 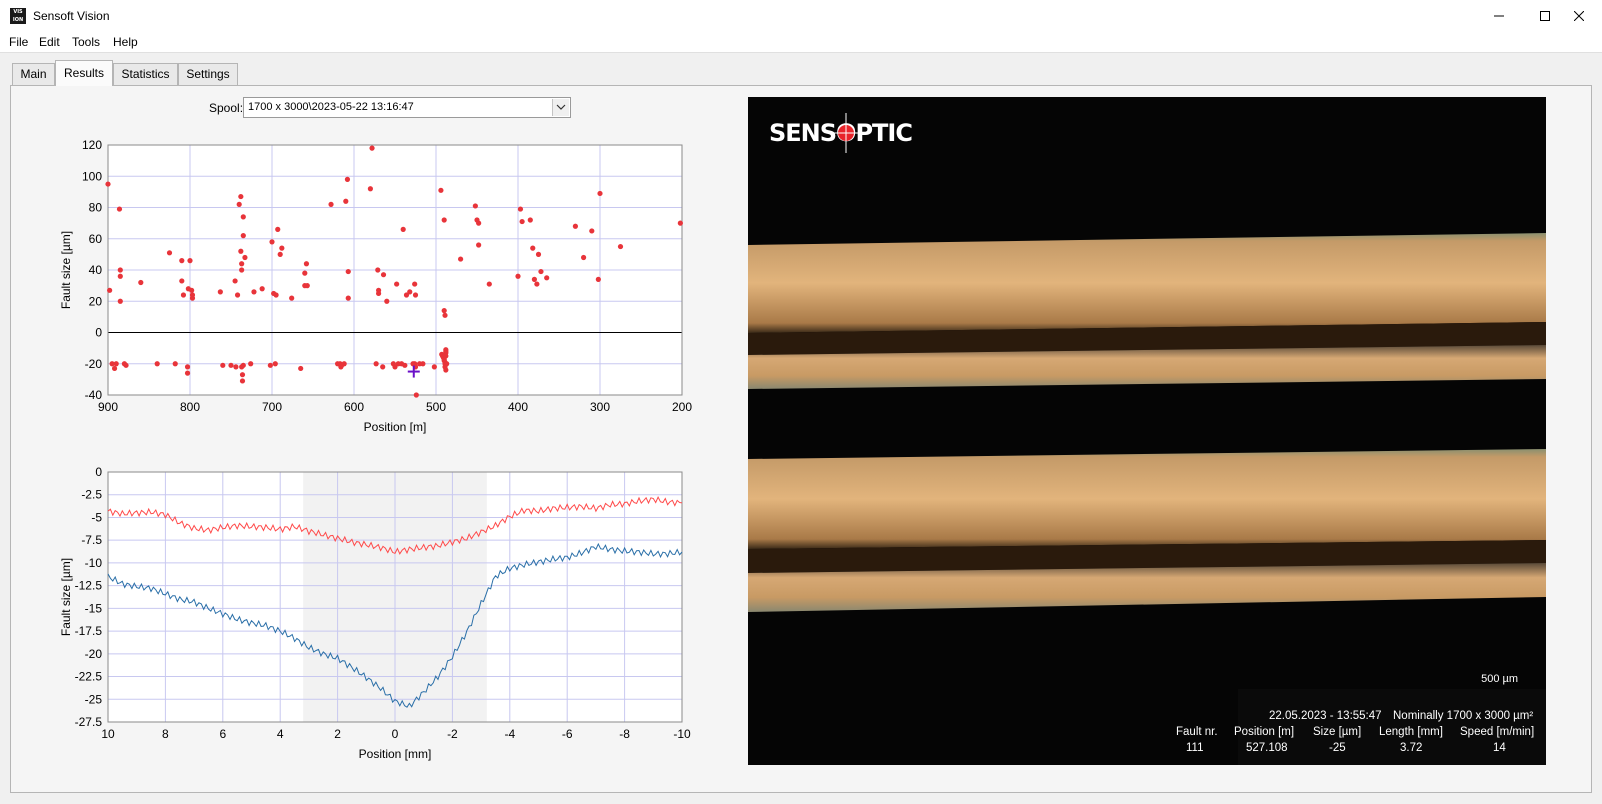 I want to click on crosshair-icon, so click(x=846, y=133).